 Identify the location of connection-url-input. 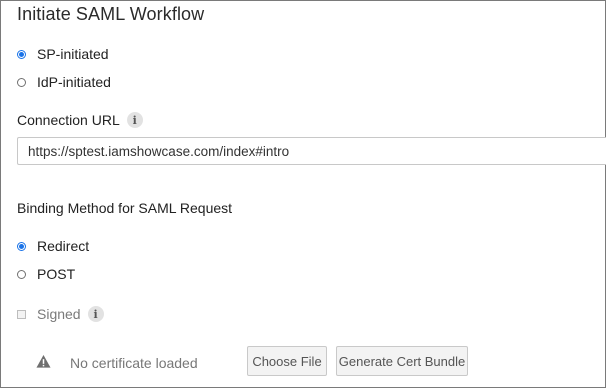
(311, 151).